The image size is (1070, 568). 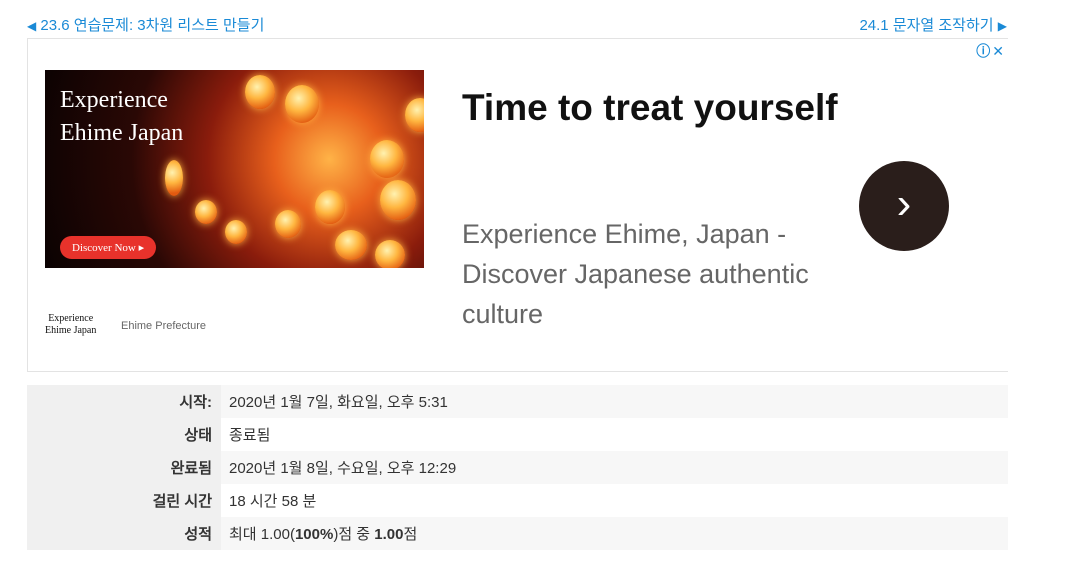 What do you see at coordinates (163, 326) in the screenshot?
I see `advertiser-name: Ehime Prefecture` at bounding box center [163, 326].